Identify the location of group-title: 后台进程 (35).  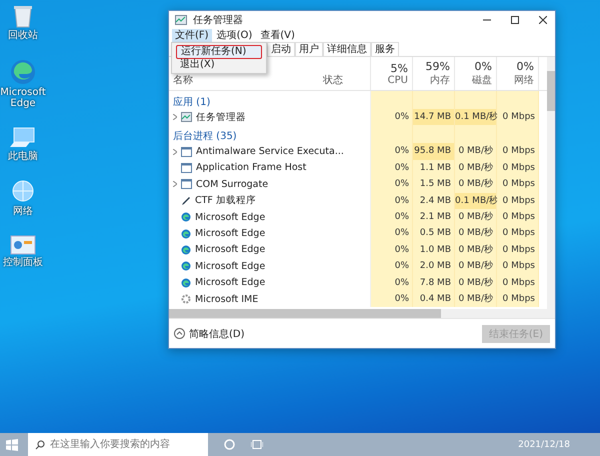
(205, 137).